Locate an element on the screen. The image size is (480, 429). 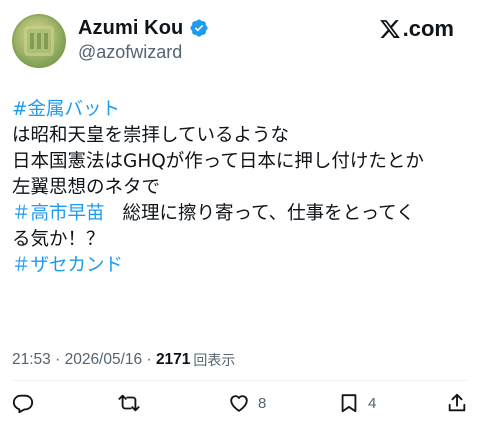
like-button: 8 is located at coordinates (247, 403).